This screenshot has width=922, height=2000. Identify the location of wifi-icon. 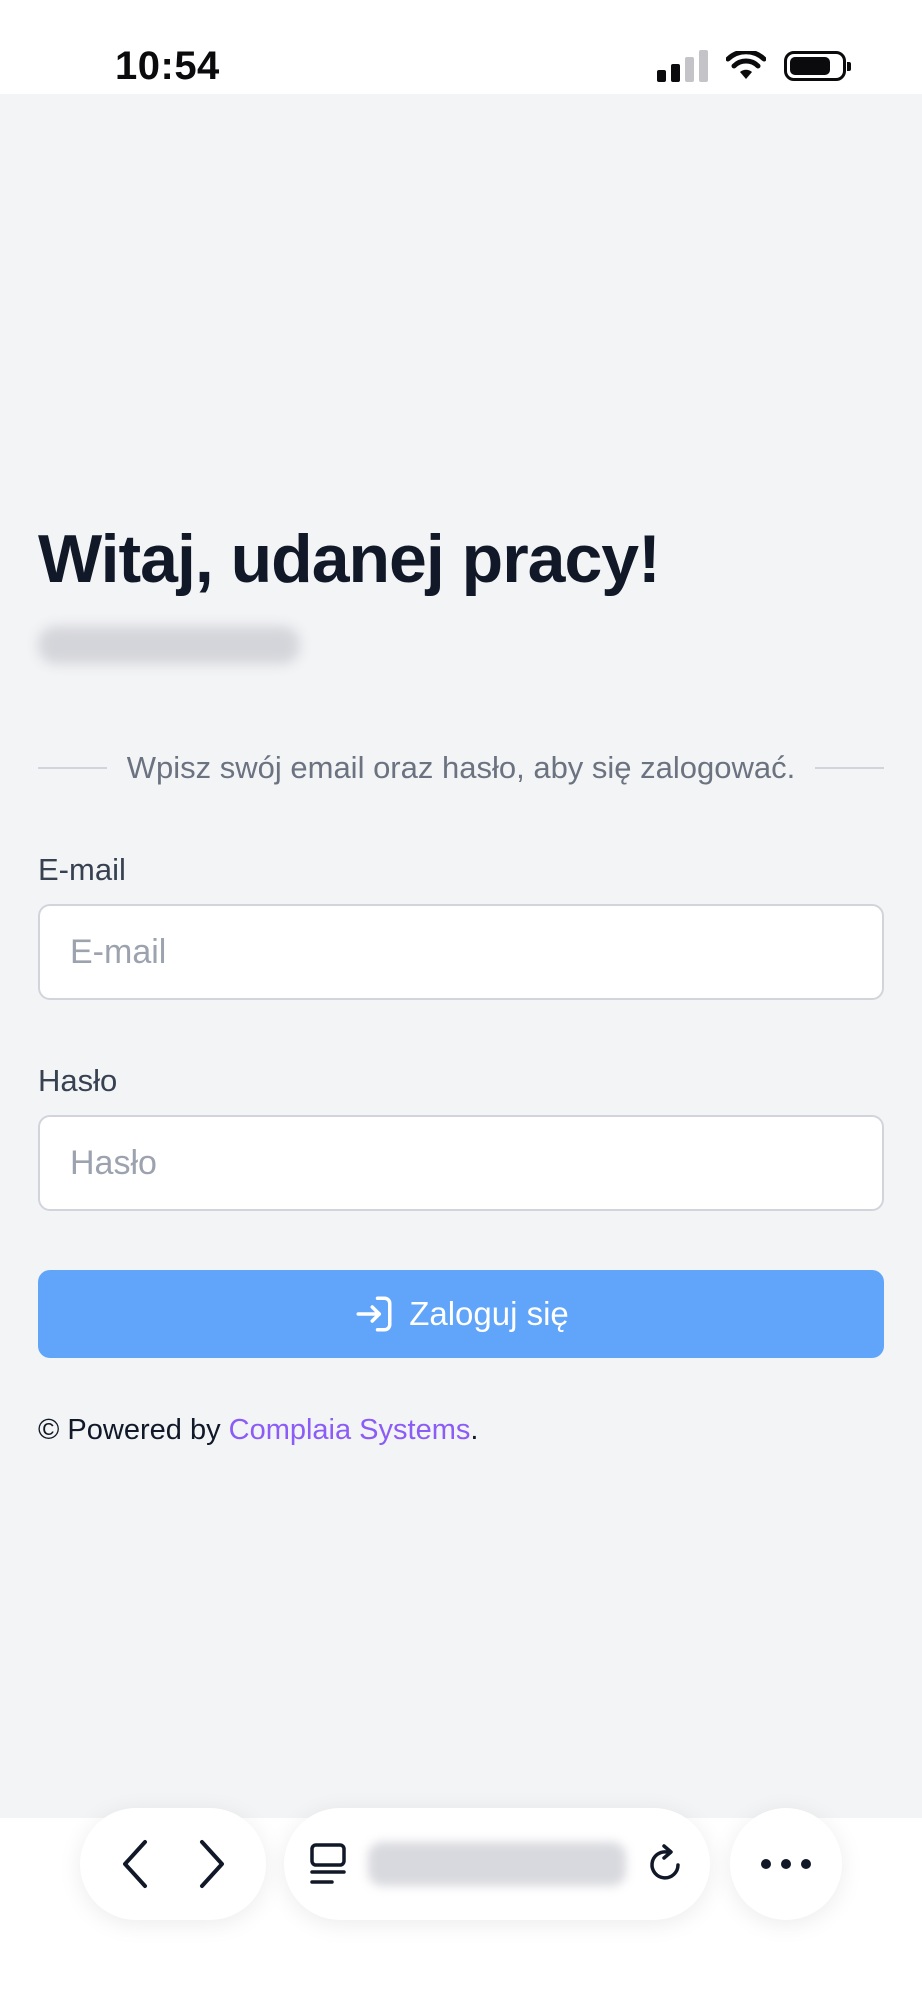
(746, 65).